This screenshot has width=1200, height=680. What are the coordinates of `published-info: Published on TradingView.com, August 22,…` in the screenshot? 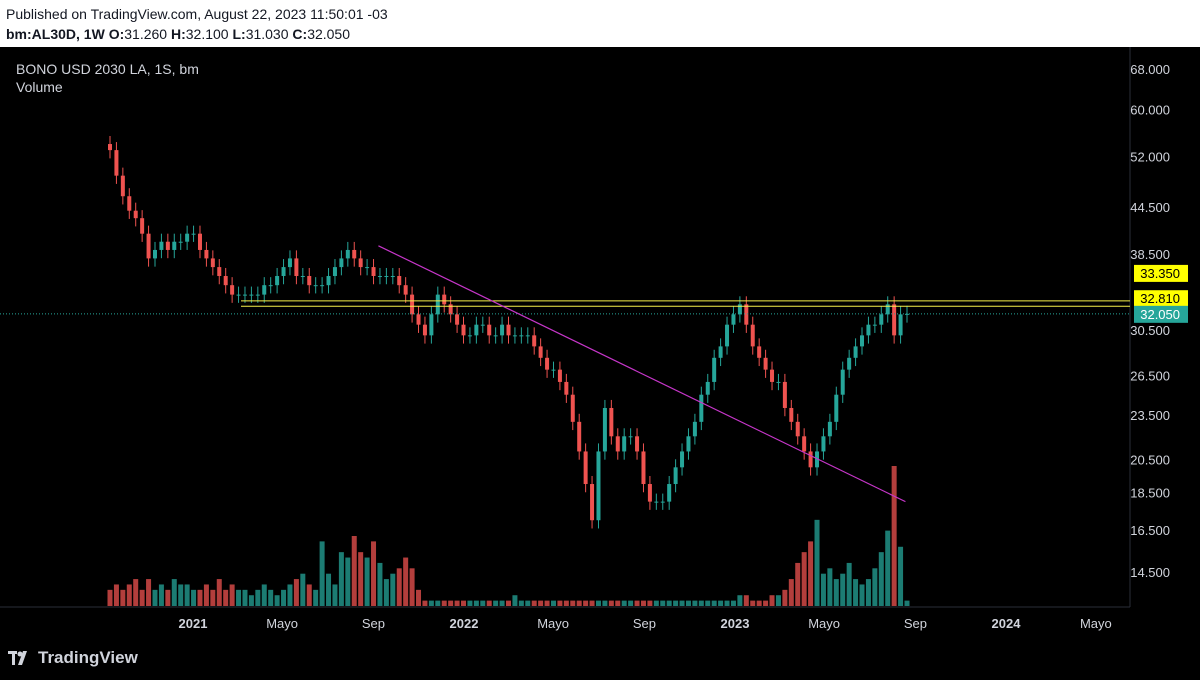 It's located at (197, 14).